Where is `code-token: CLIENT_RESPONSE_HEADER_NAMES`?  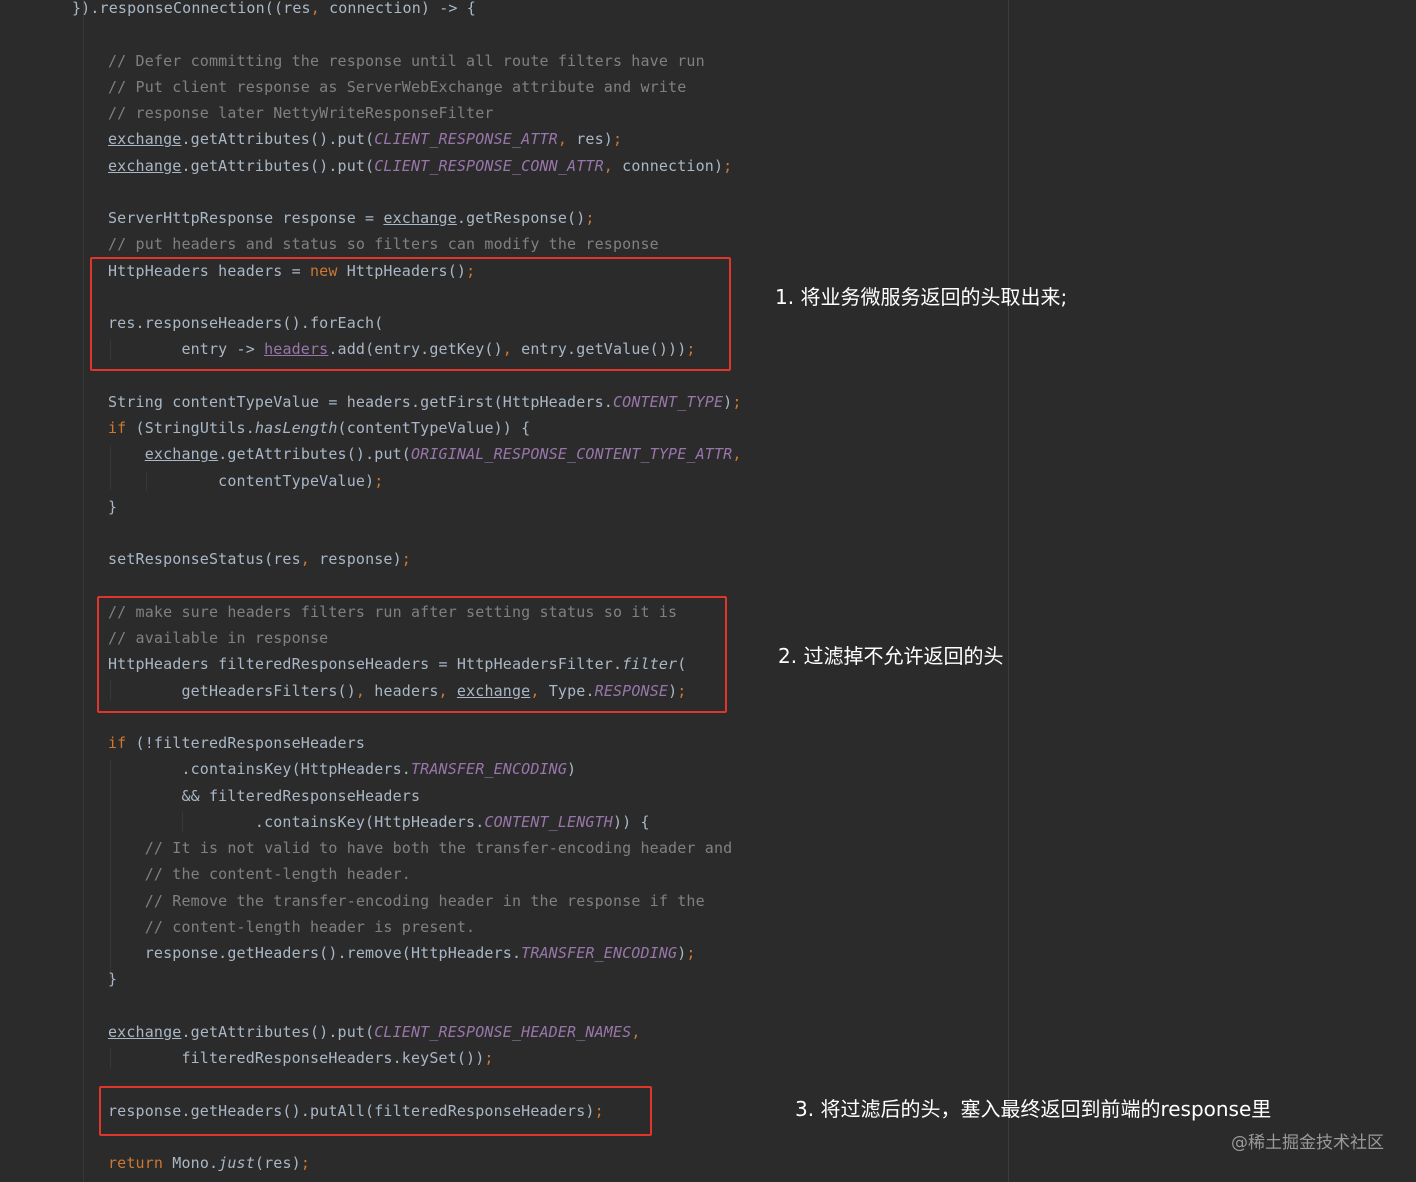 code-token: CLIENT_RESPONSE_HEADER_NAMES is located at coordinates (503, 1031).